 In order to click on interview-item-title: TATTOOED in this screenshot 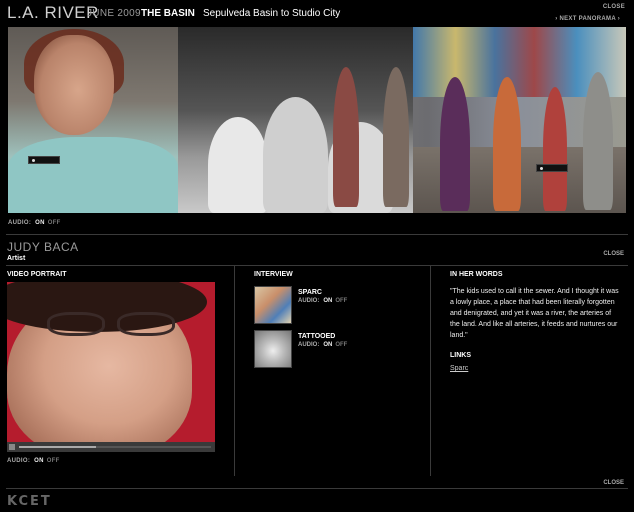, I will do `click(316, 336)`.